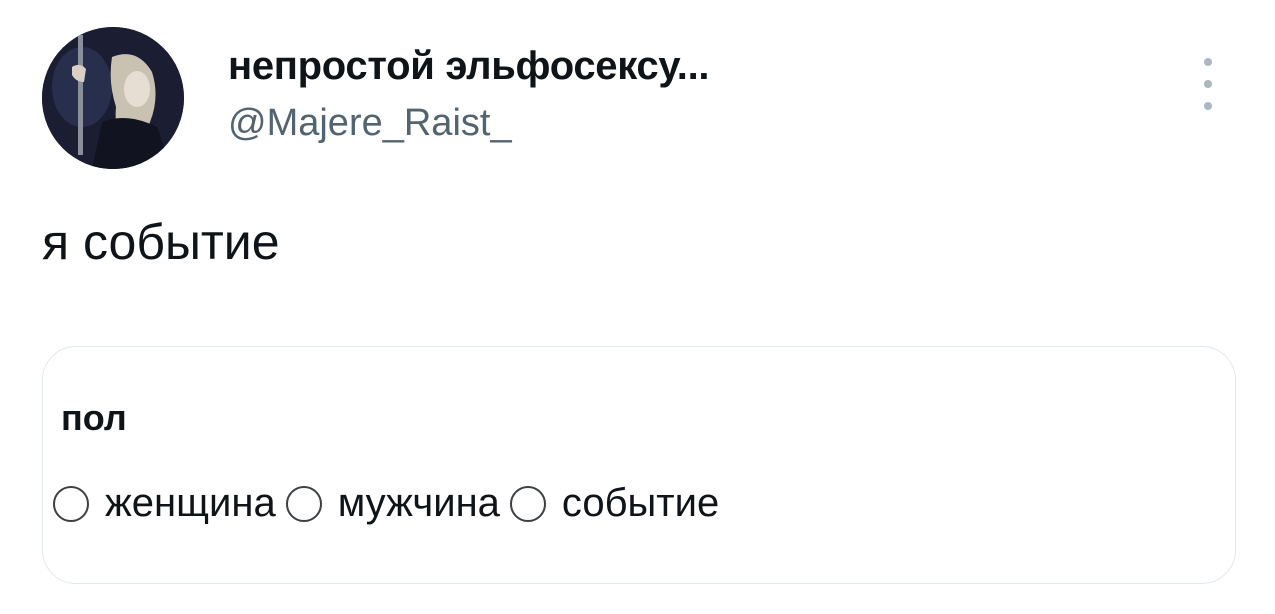 The height and width of the screenshot is (614, 1275). What do you see at coordinates (370, 123) in the screenshot?
I see `author-handle: @Majere_Raist_` at bounding box center [370, 123].